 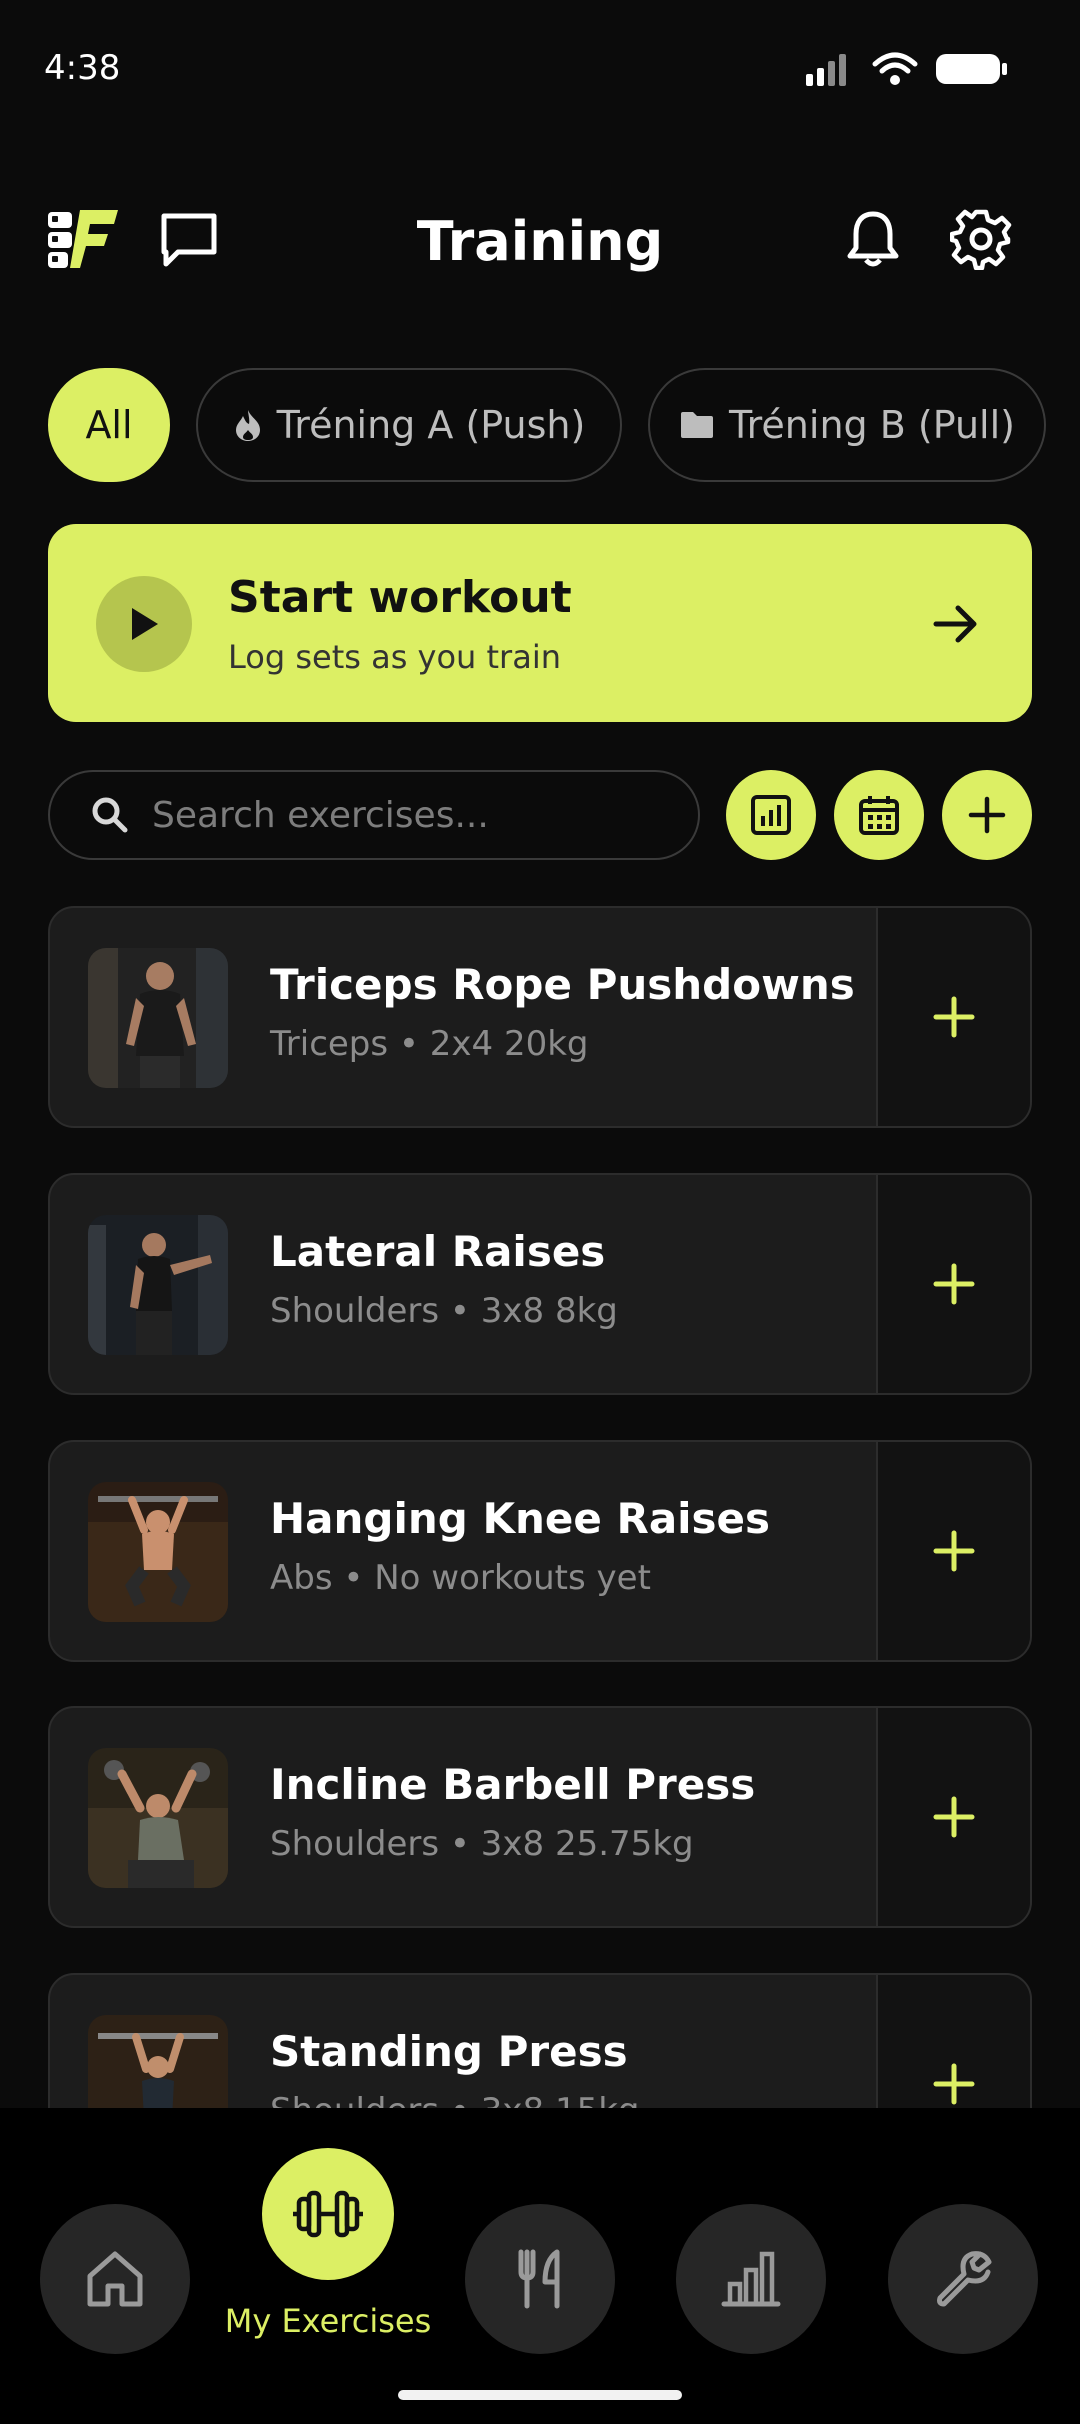 What do you see at coordinates (697, 425) in the screenshot?
I see `folder-icon` at bounding box center [697, 425].